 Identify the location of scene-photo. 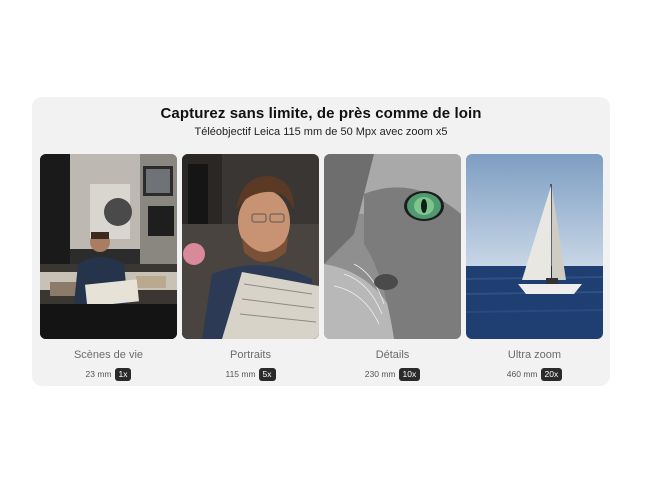
(108, 246).